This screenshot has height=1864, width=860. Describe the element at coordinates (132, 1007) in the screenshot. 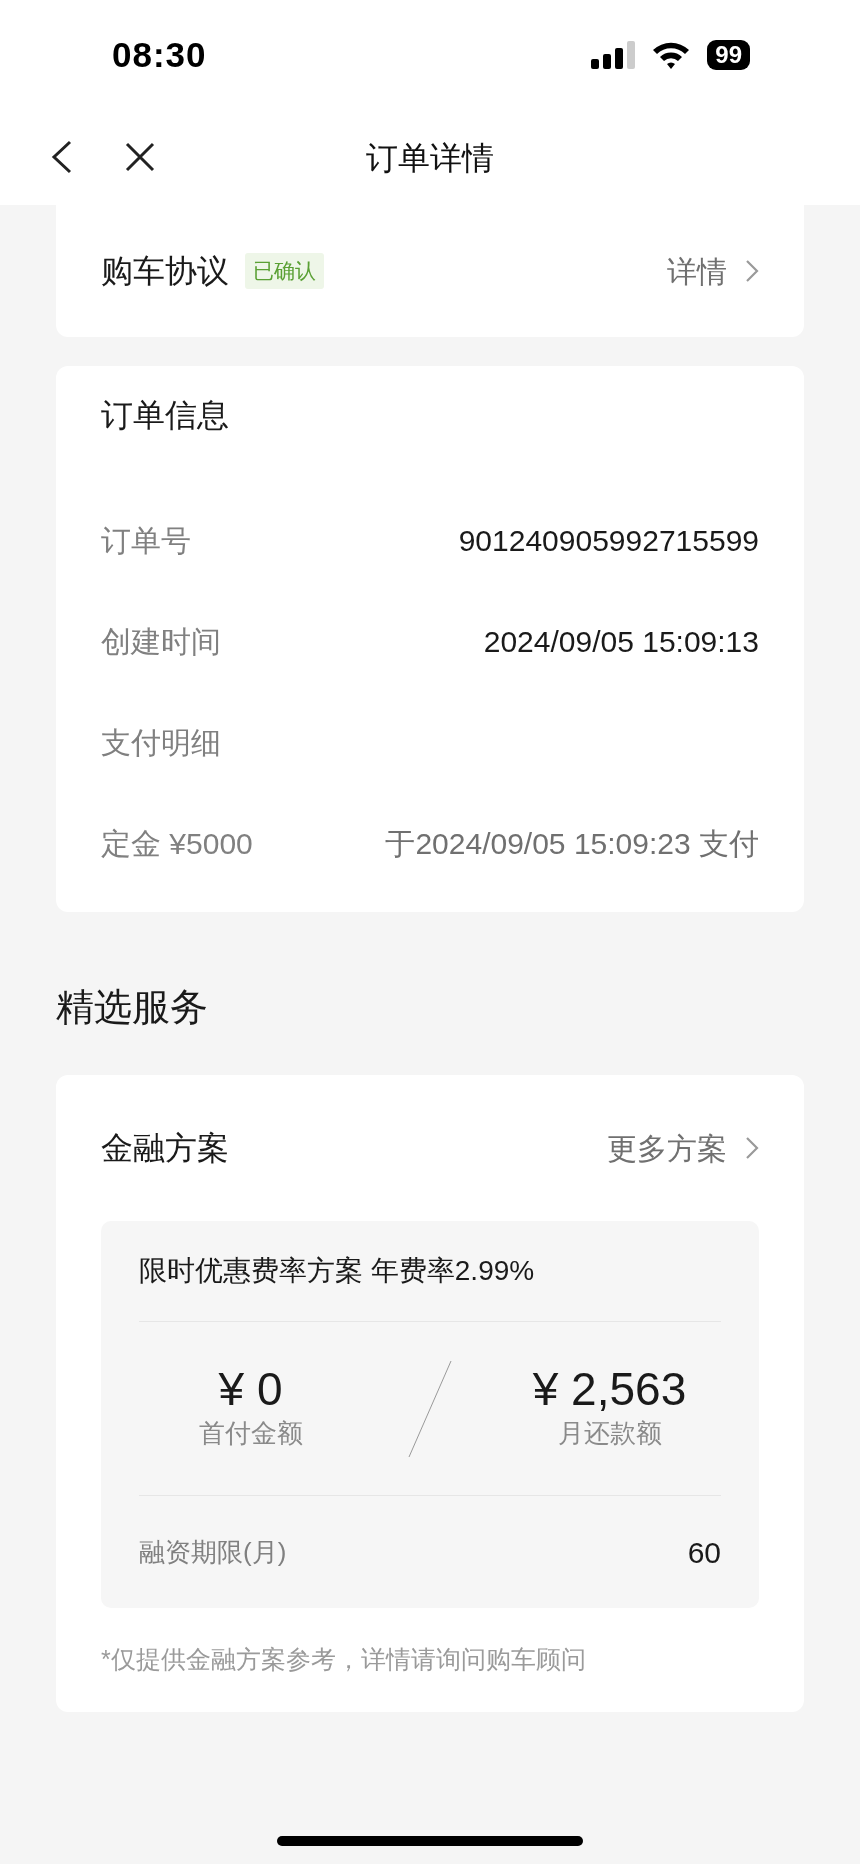

I see `section-title: 精选服务` at that location.